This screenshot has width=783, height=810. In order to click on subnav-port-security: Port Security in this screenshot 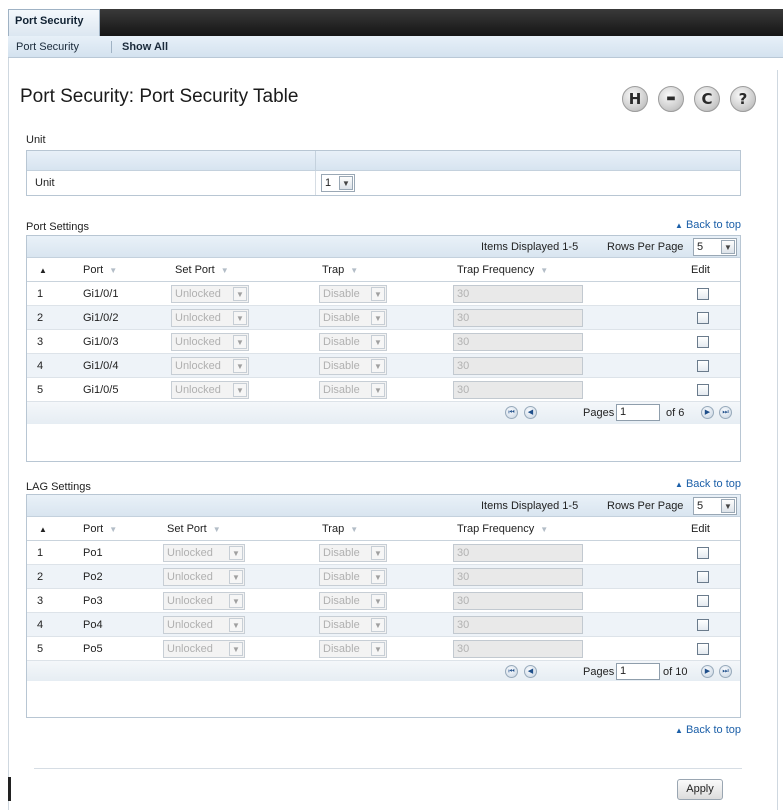, I will do `click(47, 47)`.